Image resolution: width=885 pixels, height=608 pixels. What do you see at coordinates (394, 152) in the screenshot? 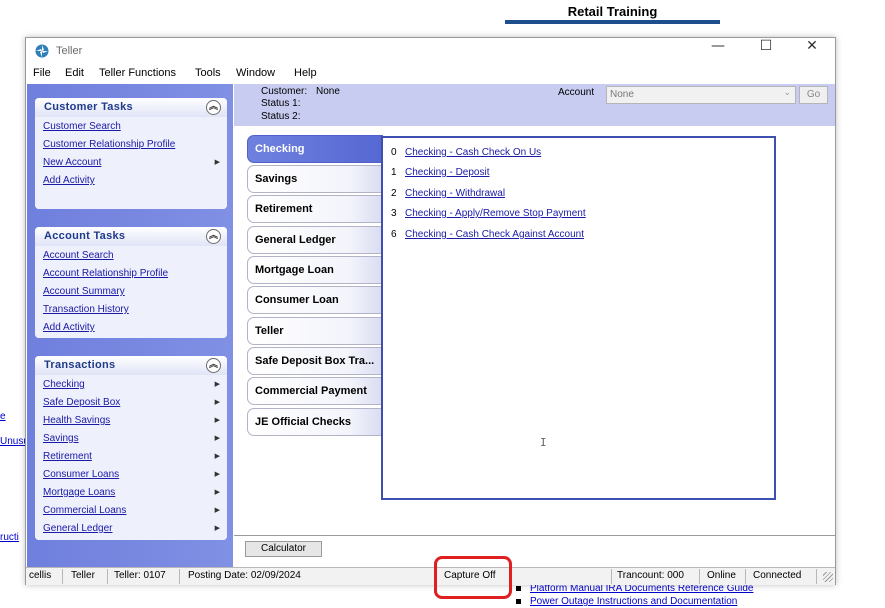
I see `transaction-code: 0` at bounding box center [394, 152].